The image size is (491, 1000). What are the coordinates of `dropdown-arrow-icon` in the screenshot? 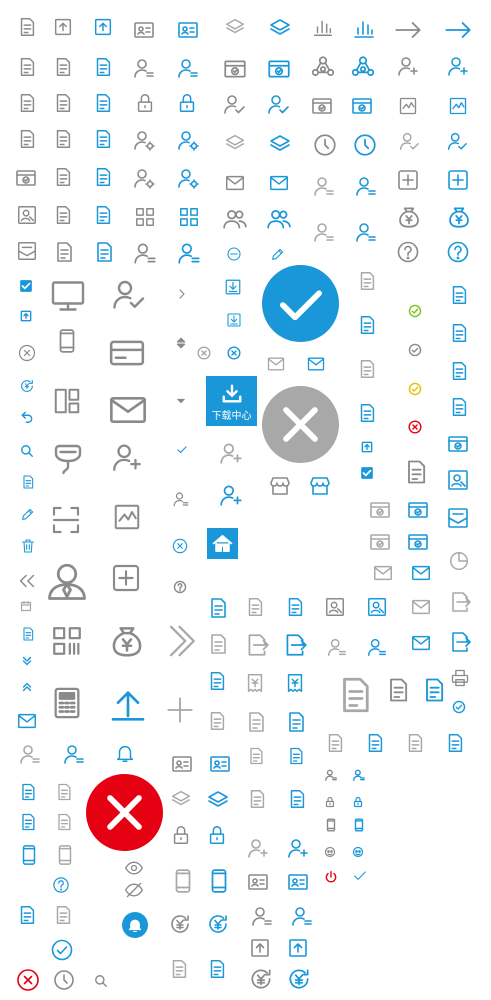 It's located at (181, 401).